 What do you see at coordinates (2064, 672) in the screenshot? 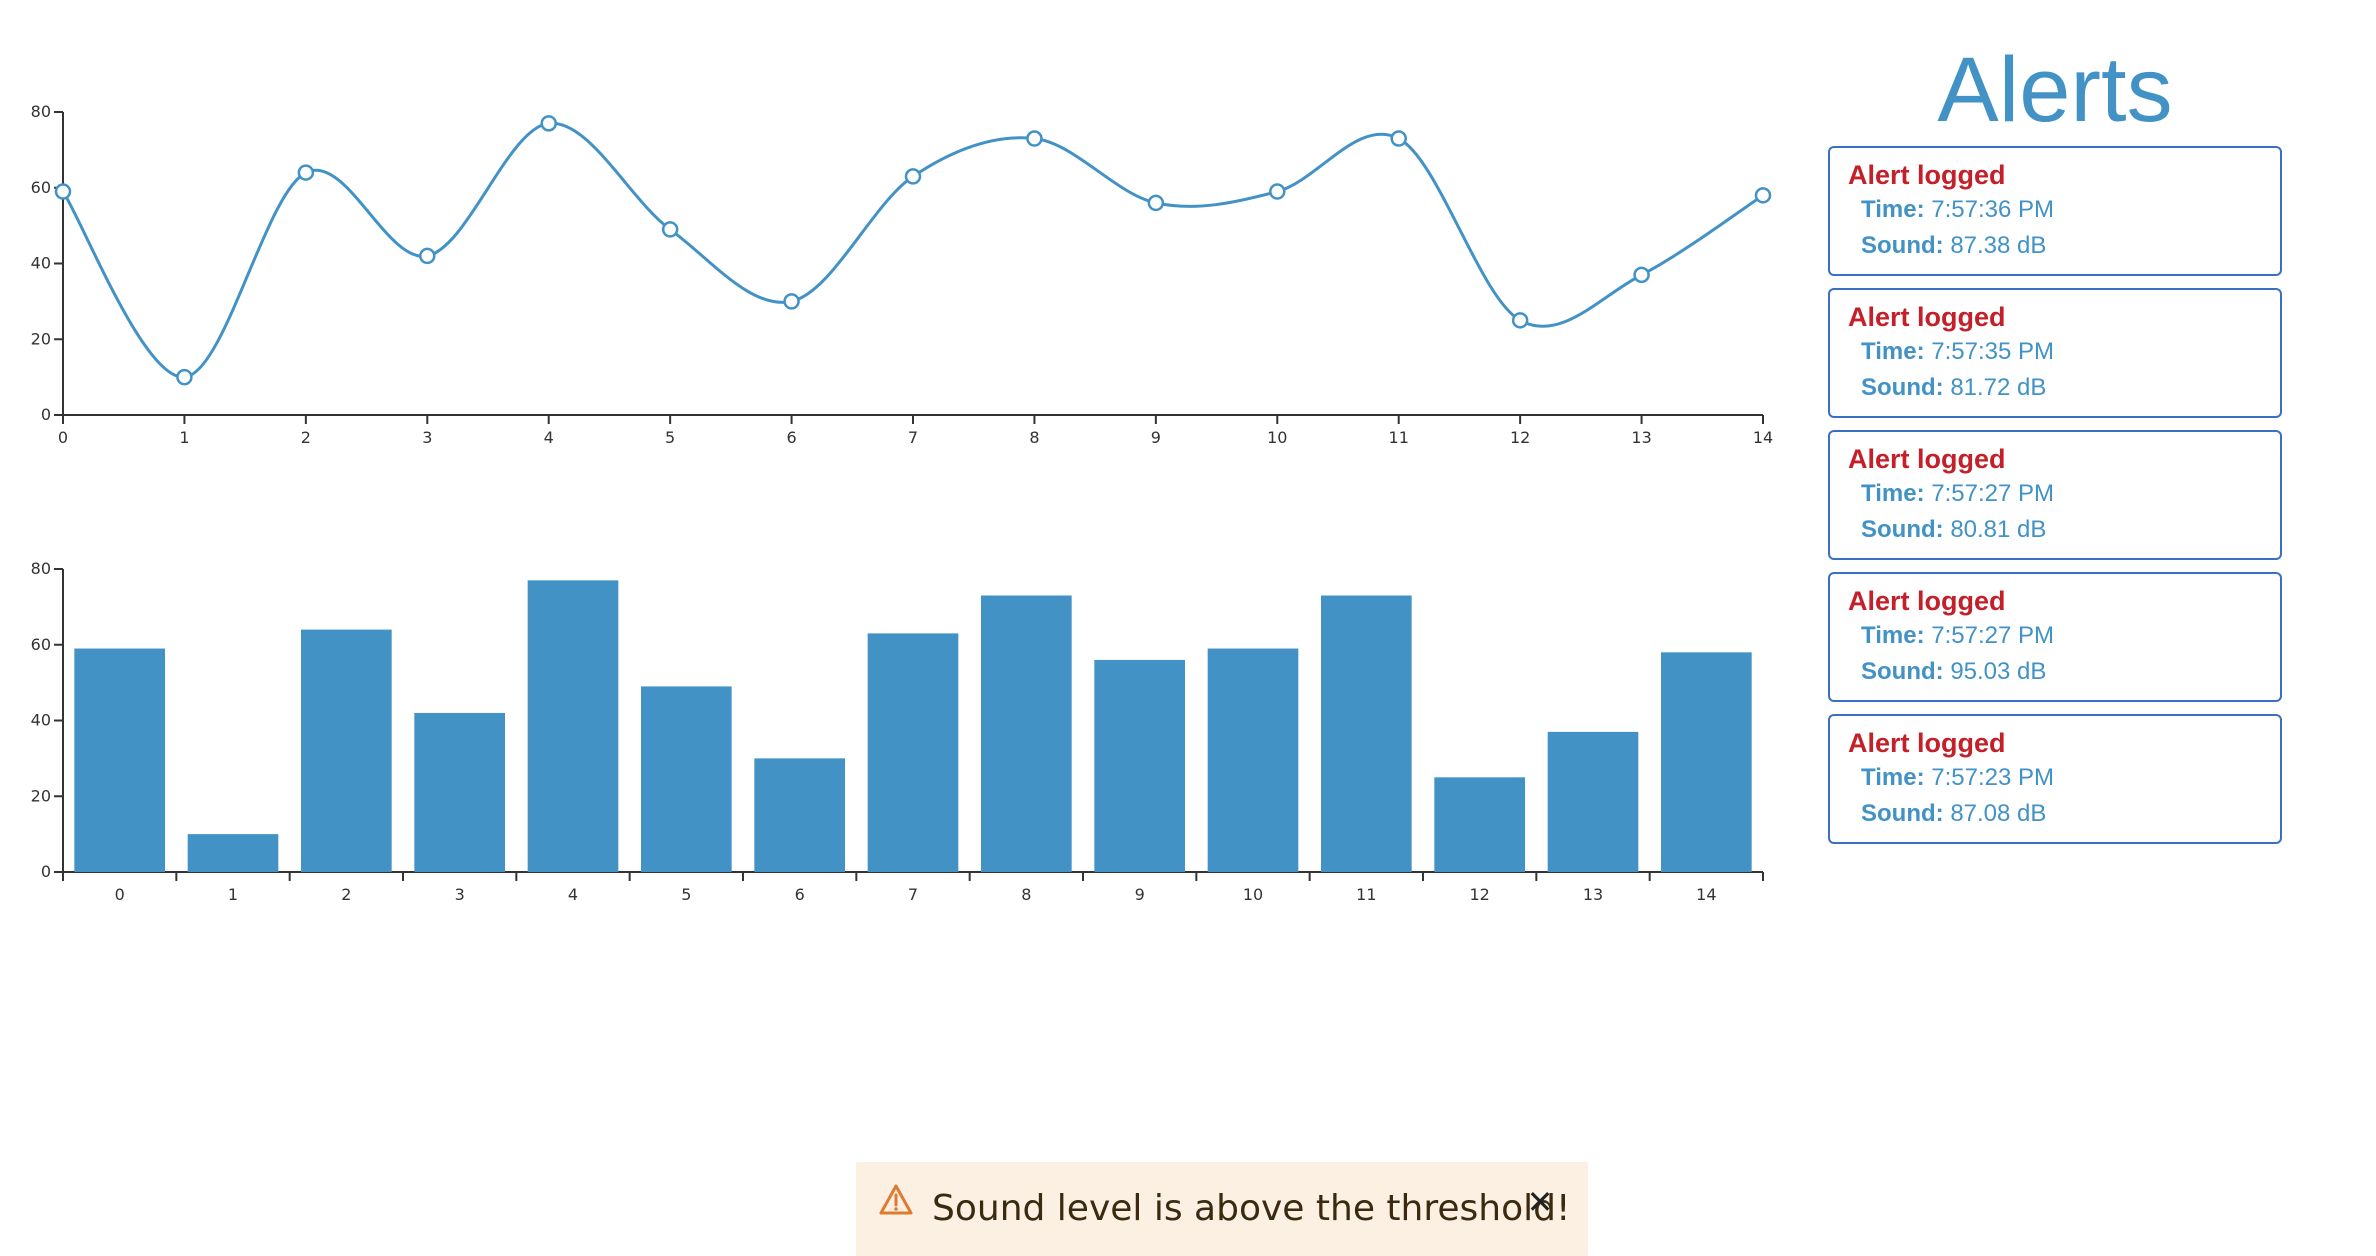
I see `alert-sound-row: Sound: 95.03 dB` at bounding box center [2064, 672].